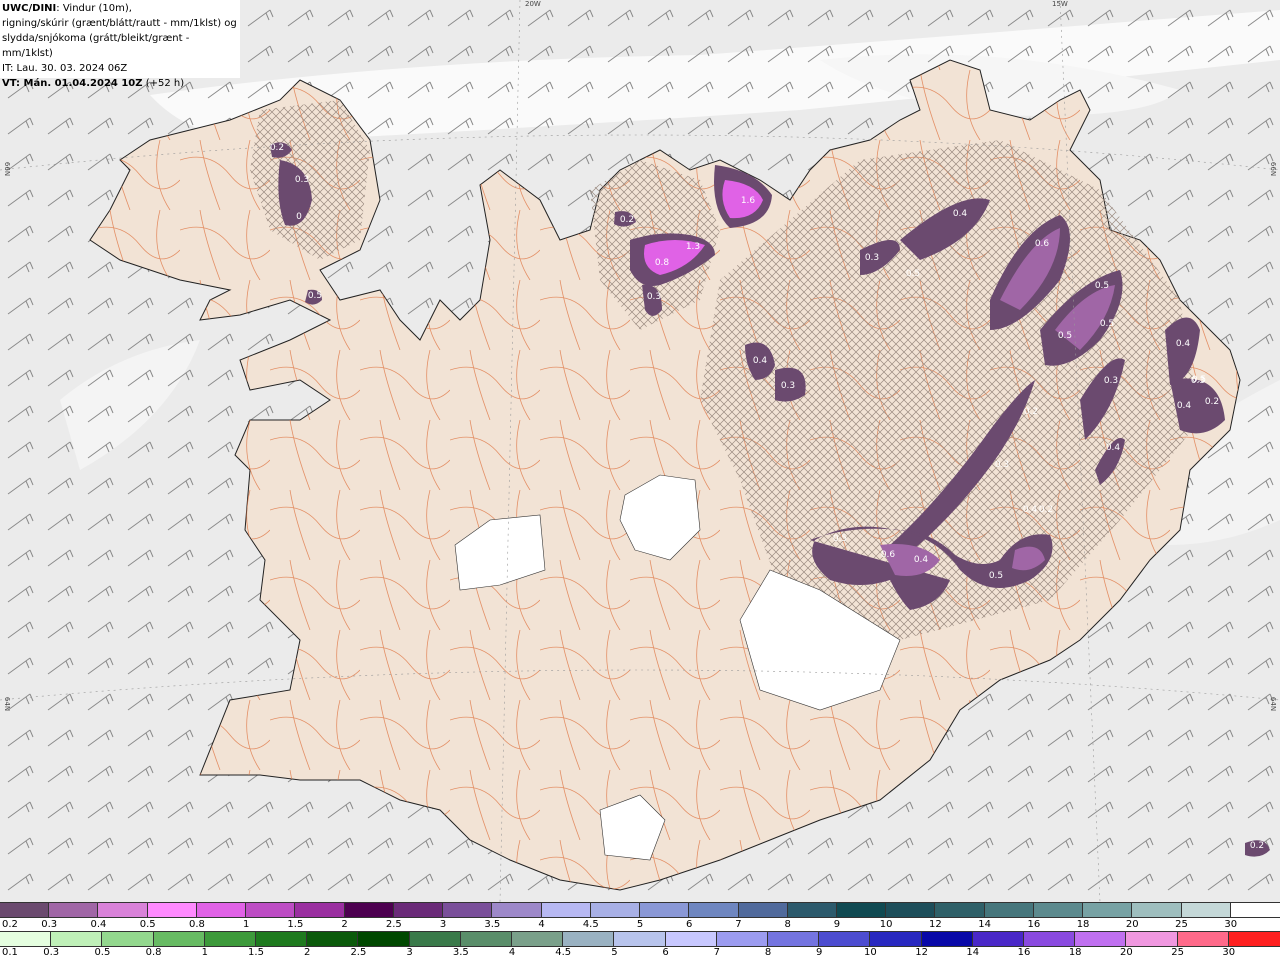  I want to click on colorbar-tick-label: 0.3, so click(51, 952).